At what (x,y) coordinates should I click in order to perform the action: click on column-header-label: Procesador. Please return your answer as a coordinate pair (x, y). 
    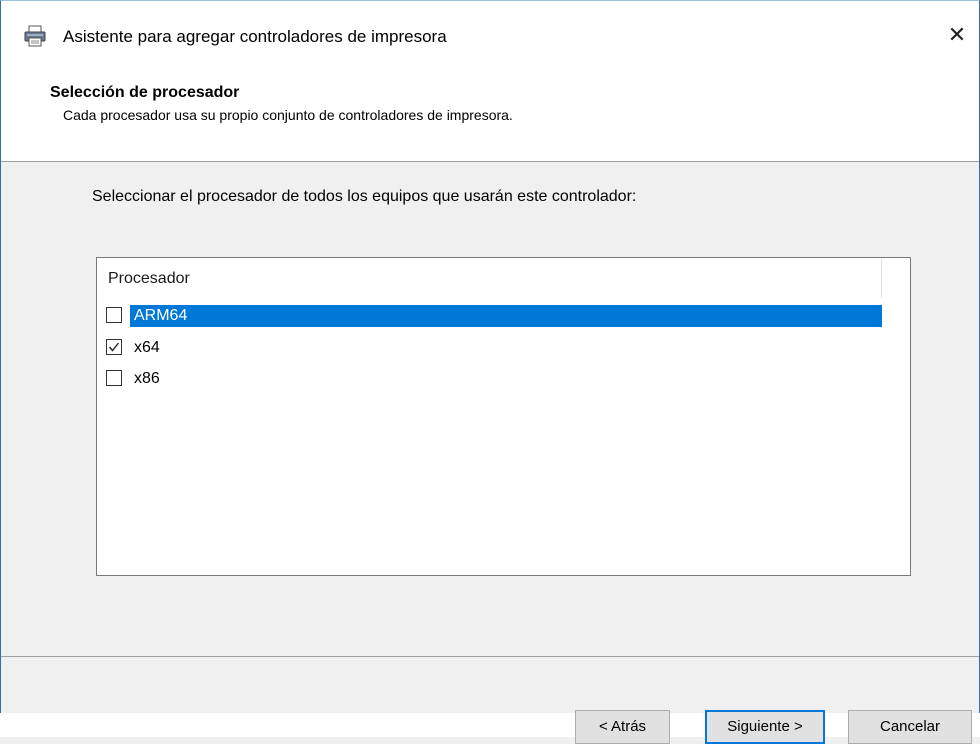
    Looking at the image, I should click on (149, 278).